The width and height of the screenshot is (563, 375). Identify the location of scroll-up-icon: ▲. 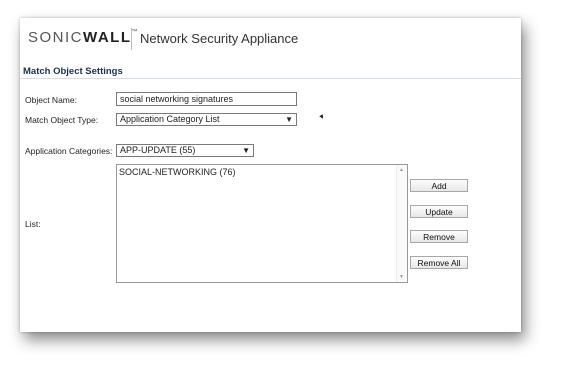
(401, 170).